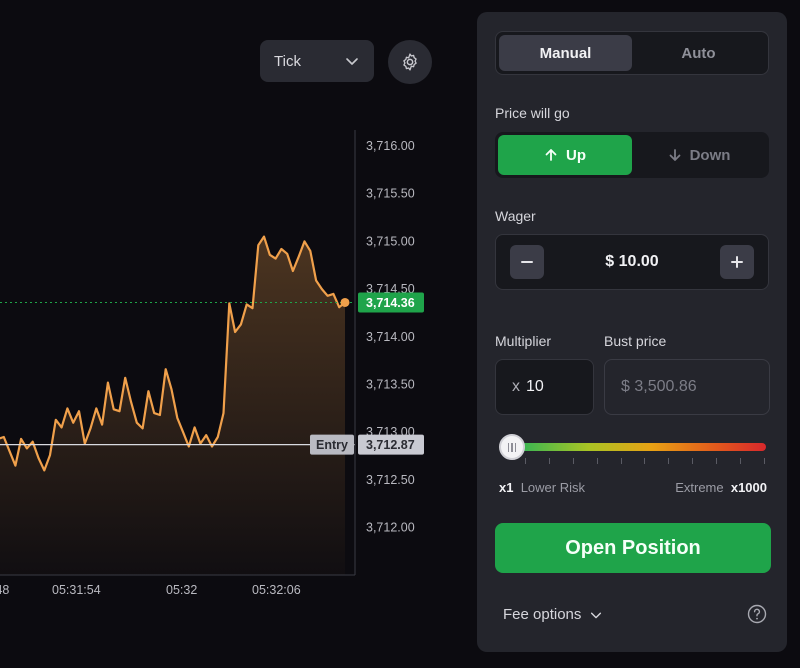  Describe the element at coordinates (659, 386) in the screenshot. I see `bust-price-value: $ 3,500.86` at that location.